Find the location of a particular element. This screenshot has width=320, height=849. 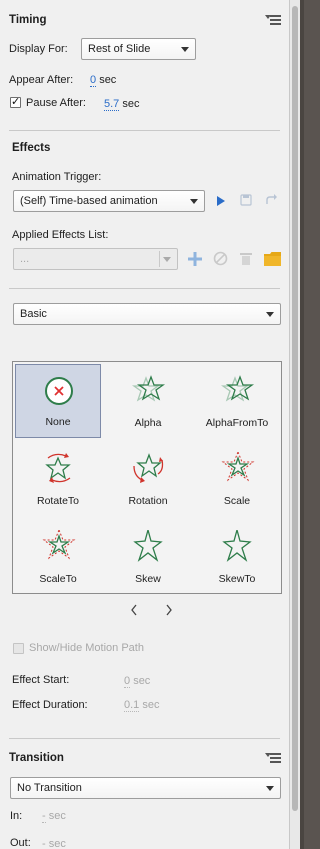

appear-after-label: Appear After: is located at coordinates (41, 80).